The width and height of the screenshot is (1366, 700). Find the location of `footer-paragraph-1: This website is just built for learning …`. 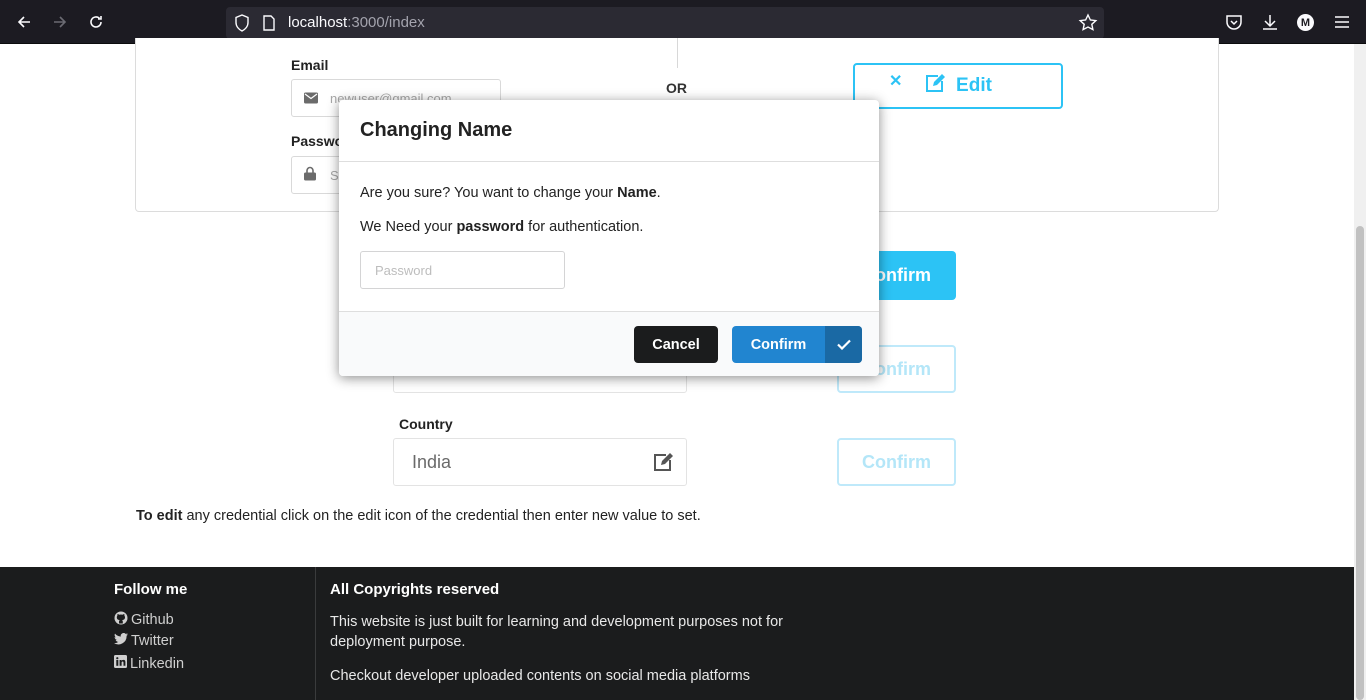

footer-paragraph-1: This website is just built for learning … is located at coordinates (556, 632).